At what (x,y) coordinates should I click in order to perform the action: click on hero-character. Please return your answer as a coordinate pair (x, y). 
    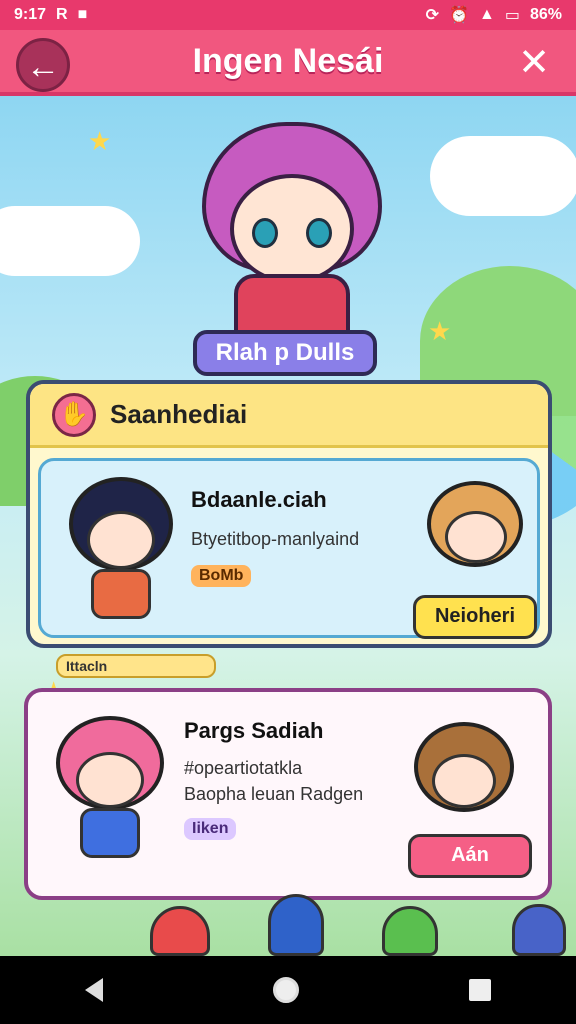
    Looking at the image, I should click on (292, 224).